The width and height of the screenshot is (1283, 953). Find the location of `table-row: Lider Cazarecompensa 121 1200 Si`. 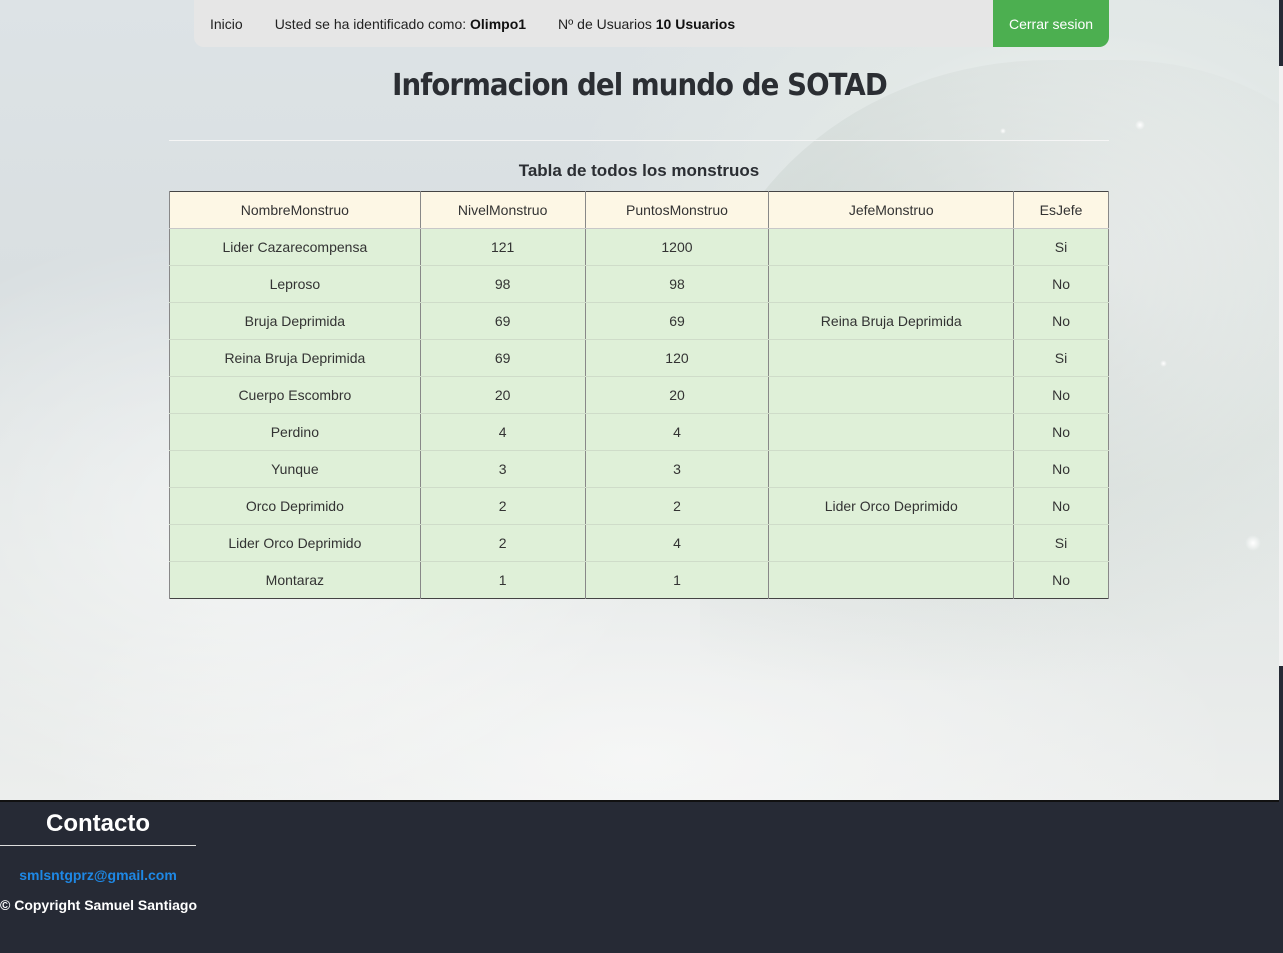

table-row: Lider Cazarecompensa 121 1200 Si is located at coordinates (639, 247).